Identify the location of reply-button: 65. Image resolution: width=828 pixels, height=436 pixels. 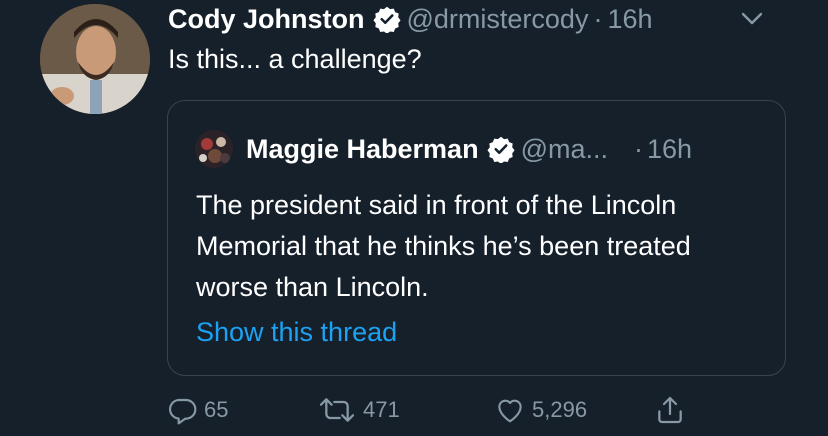
(197, 410).